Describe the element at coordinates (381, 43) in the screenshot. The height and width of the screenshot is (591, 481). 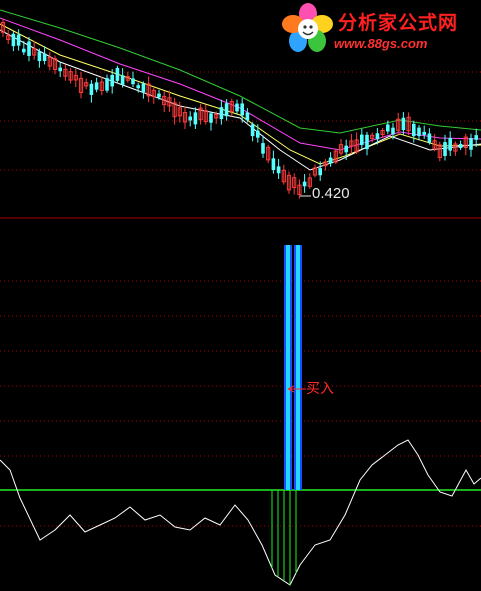
I see `logo-url: www.88gs.com` at that location.